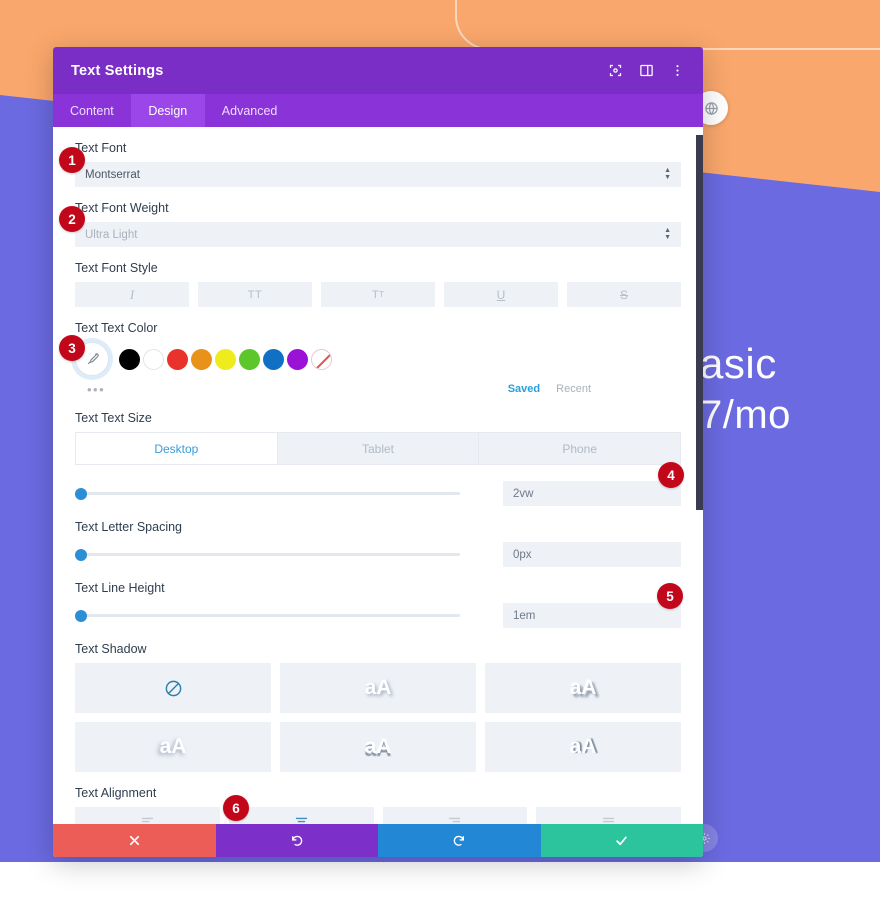 The image size is (880, 897). What do you see at coordinates (177, 448) in the screenshot?
I see `device-tab-desktop: Desktop` at bounding box center [177, 448].